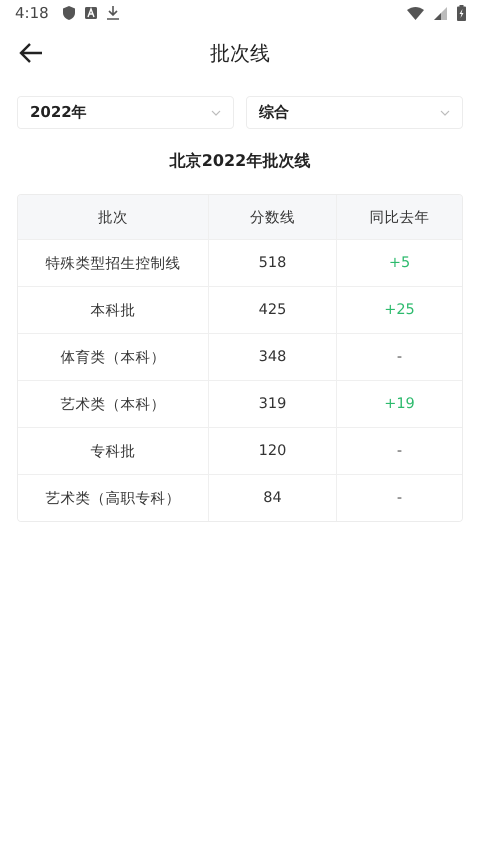 Image resolution: width=480 pixels, height=852 pixels. Describe the element at coordinates (354, 112) in the screenshot. I see `filter-dropdown: 综合` at that location.